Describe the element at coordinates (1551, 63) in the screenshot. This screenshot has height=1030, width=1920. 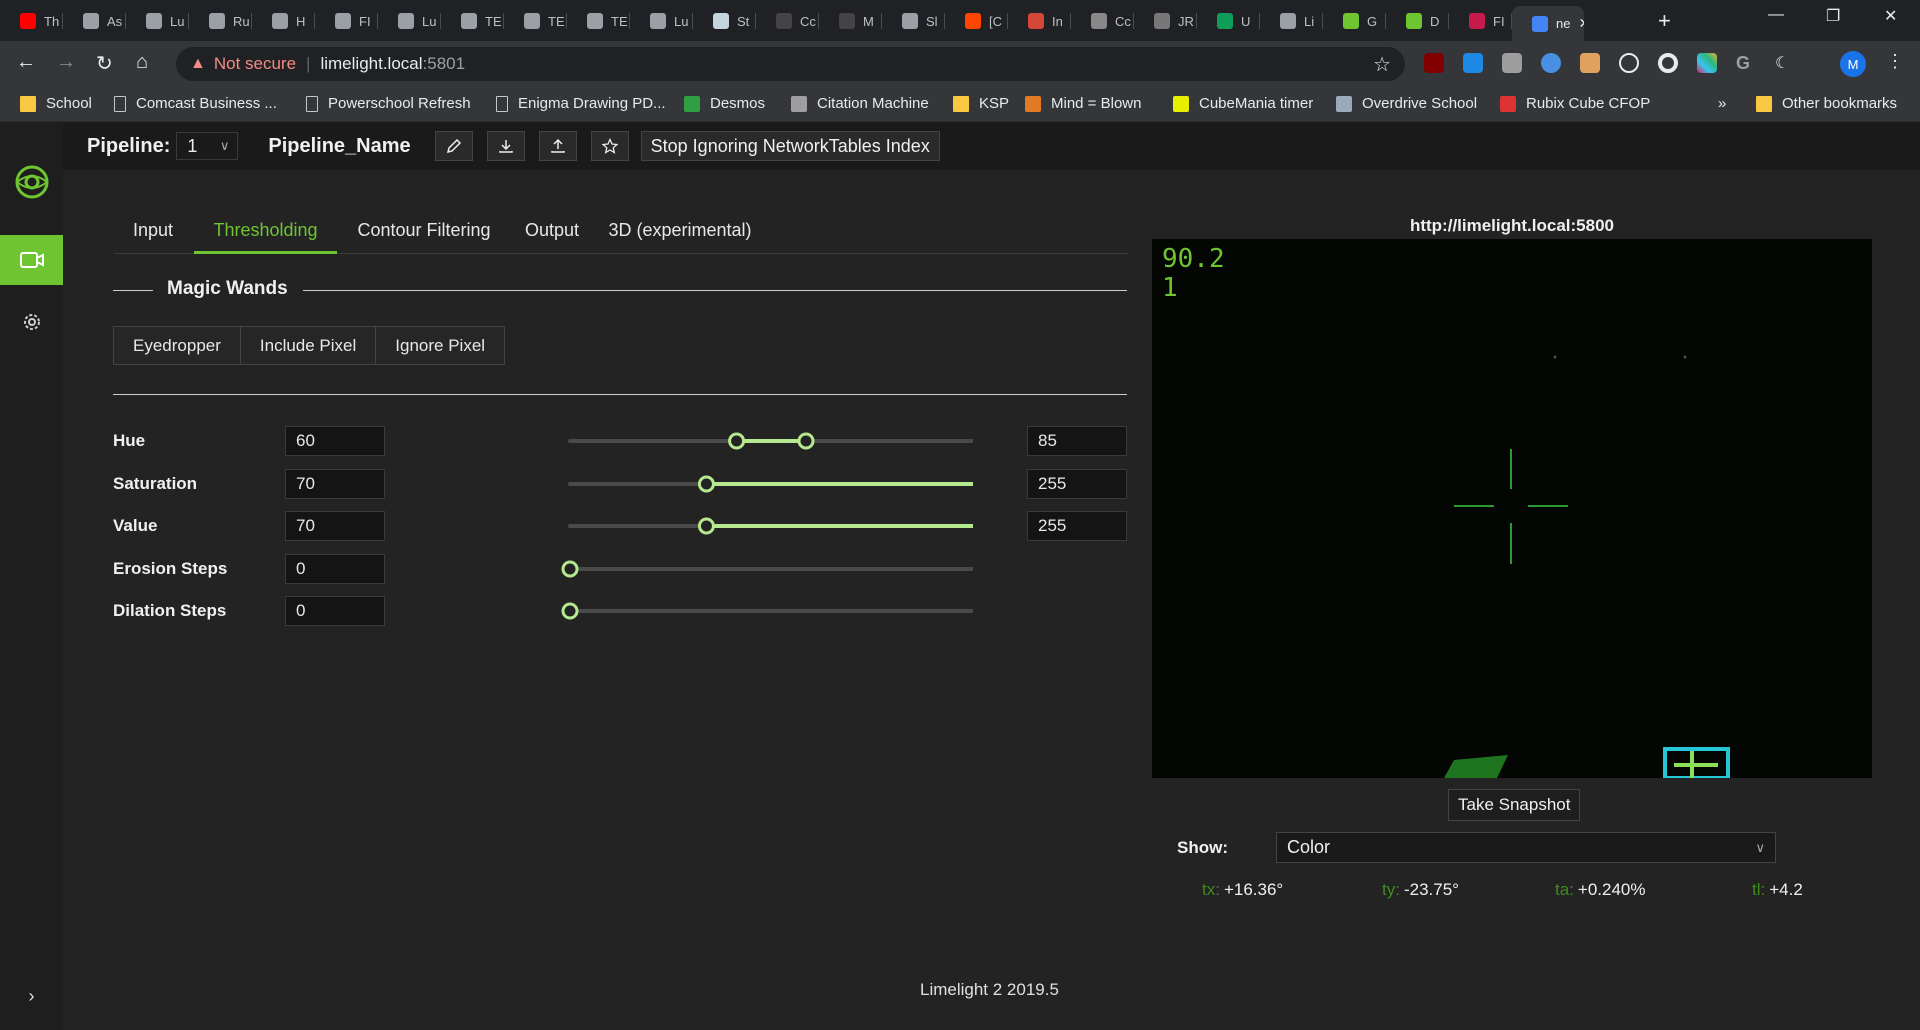
I see `check-extension-icon` at that location.